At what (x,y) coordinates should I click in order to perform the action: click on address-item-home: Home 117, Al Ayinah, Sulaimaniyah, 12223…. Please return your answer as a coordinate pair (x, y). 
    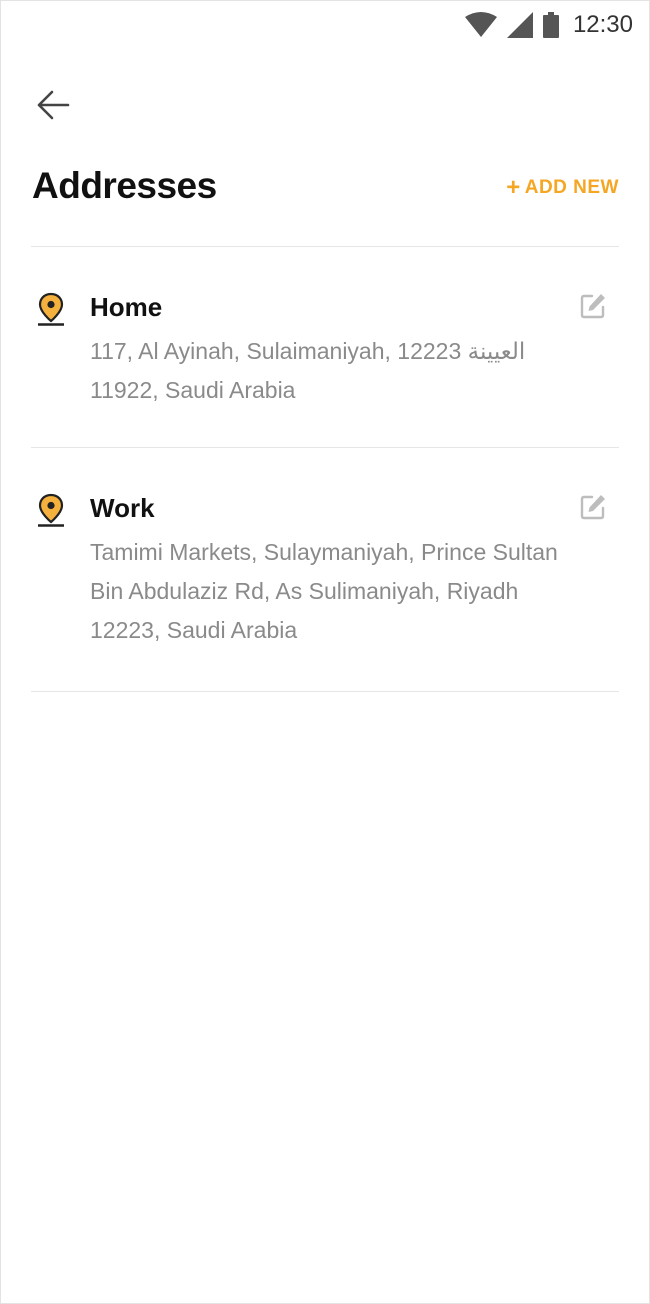
    Looking at the image, I should click on (325, 357).